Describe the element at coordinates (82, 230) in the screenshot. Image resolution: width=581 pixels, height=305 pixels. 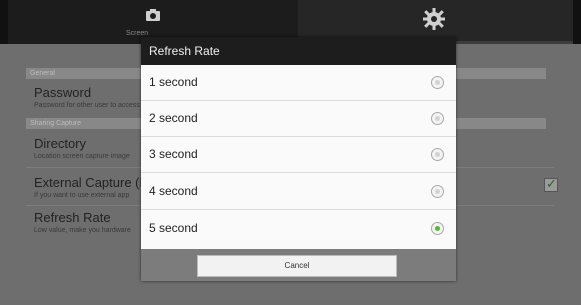
I see `pref-refresh-summary: Low value, make you hardware` at that location.